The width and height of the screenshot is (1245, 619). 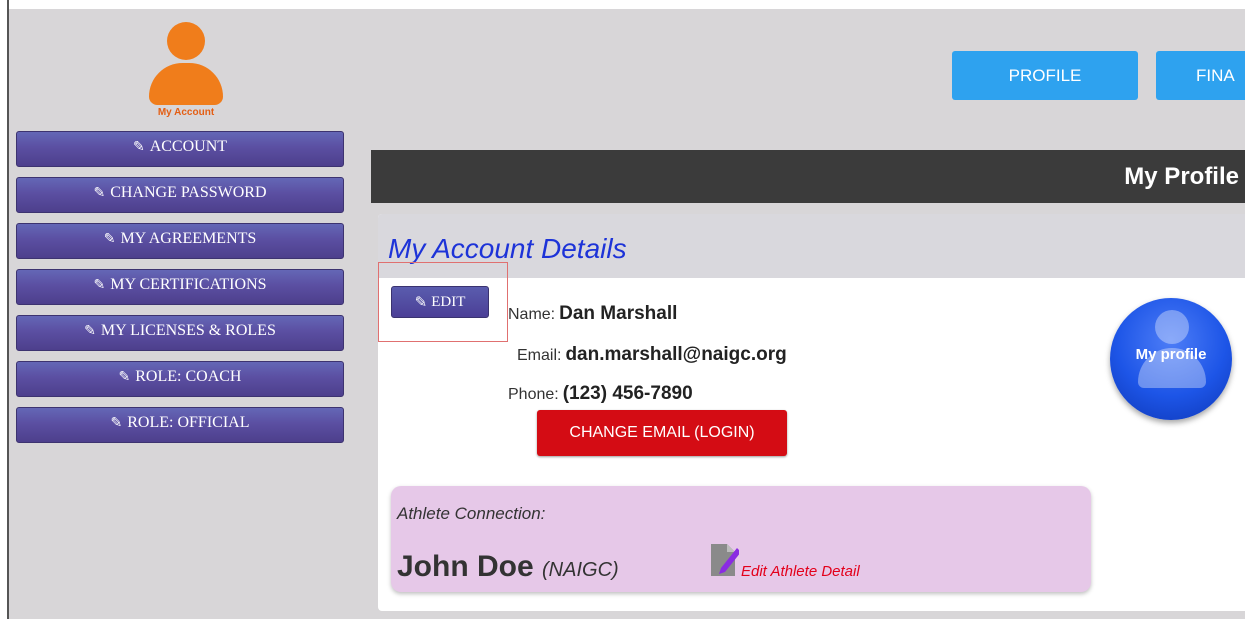 What do you see at coordinates (188, 146) in the screenshot?
I see `sidebar-item-label: ACCOUNT` at bounding box center [188, 146].